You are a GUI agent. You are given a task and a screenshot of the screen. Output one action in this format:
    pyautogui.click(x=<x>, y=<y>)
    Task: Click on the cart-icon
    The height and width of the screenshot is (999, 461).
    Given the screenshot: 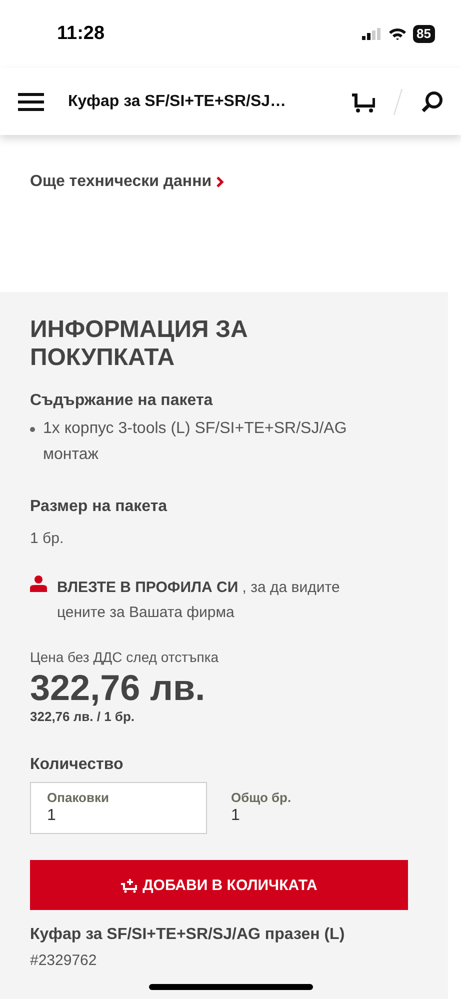 What is the action you would take?
    pyautogui.click(x=363, y=101)
    